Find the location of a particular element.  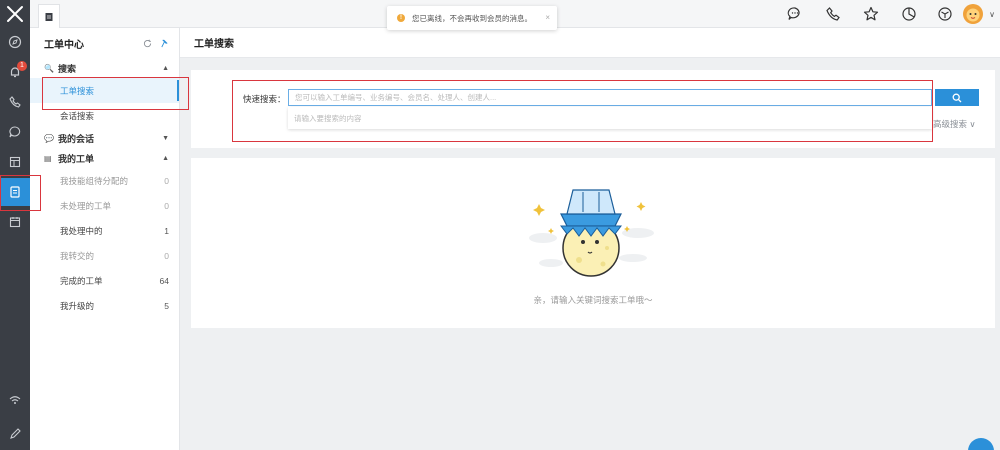

sidebar-item-in-progress: 我处理中的 1 is located at coordinates (104, 230).